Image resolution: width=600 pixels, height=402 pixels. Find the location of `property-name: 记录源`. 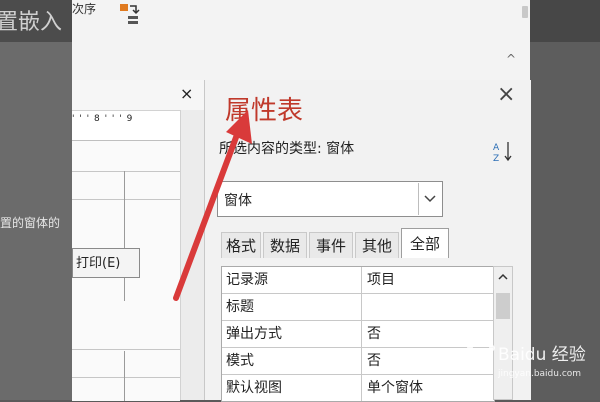

property-name: 记录源 is located at coordinates (292, 280).